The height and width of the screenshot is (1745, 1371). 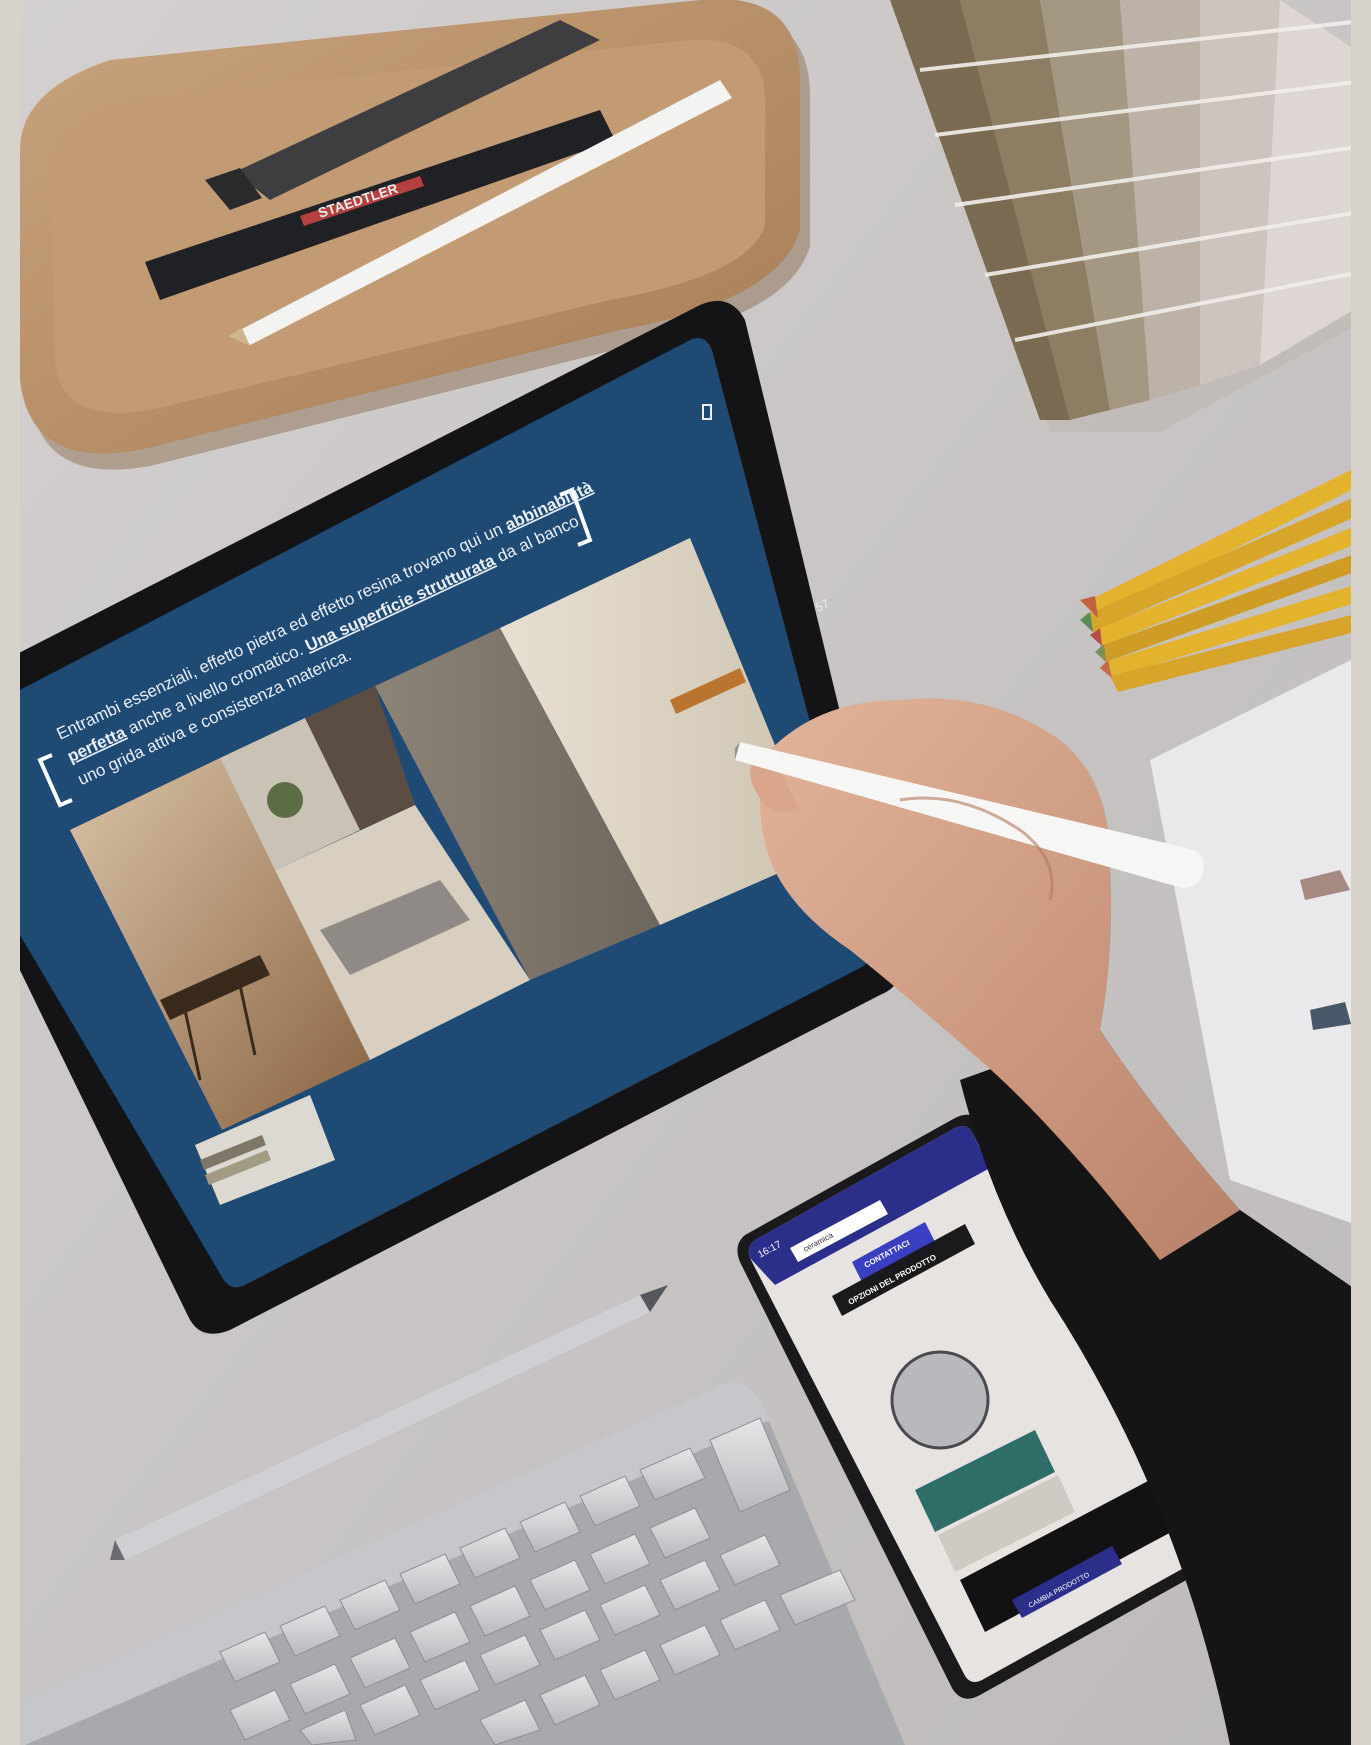 What do you see at coordinates (1361, 872) in the screenshot?
I see `right-border` at bounding box center [1361, 872].